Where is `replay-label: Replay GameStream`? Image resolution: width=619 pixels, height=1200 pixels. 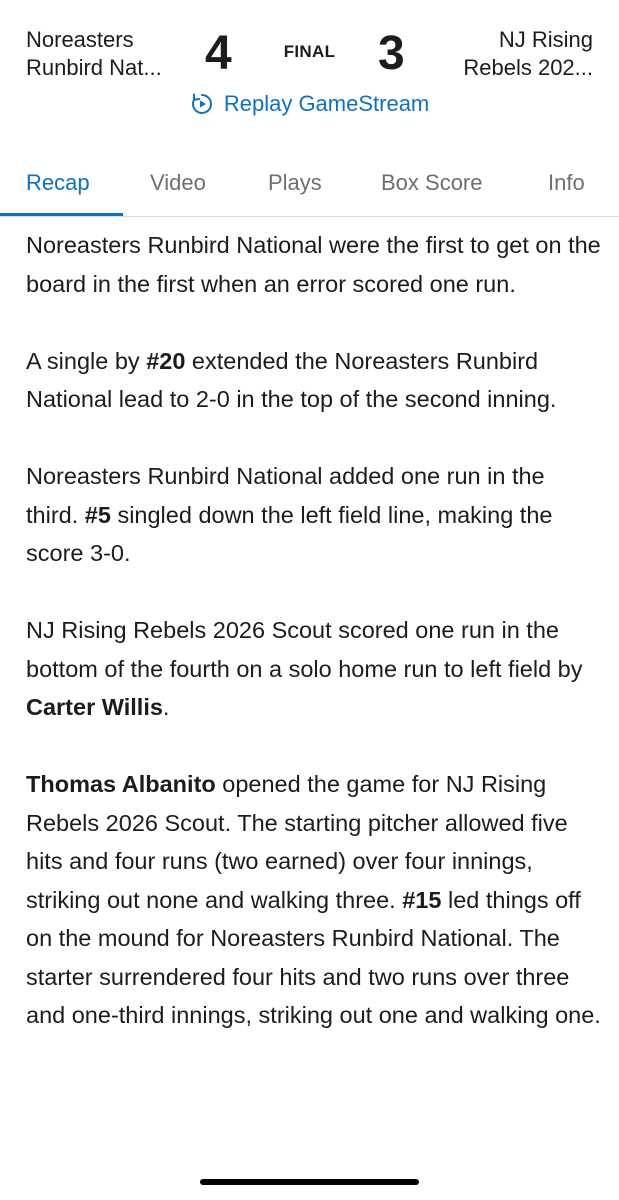 replay-label: Replay GameStream is located at coordinates (326, 104).